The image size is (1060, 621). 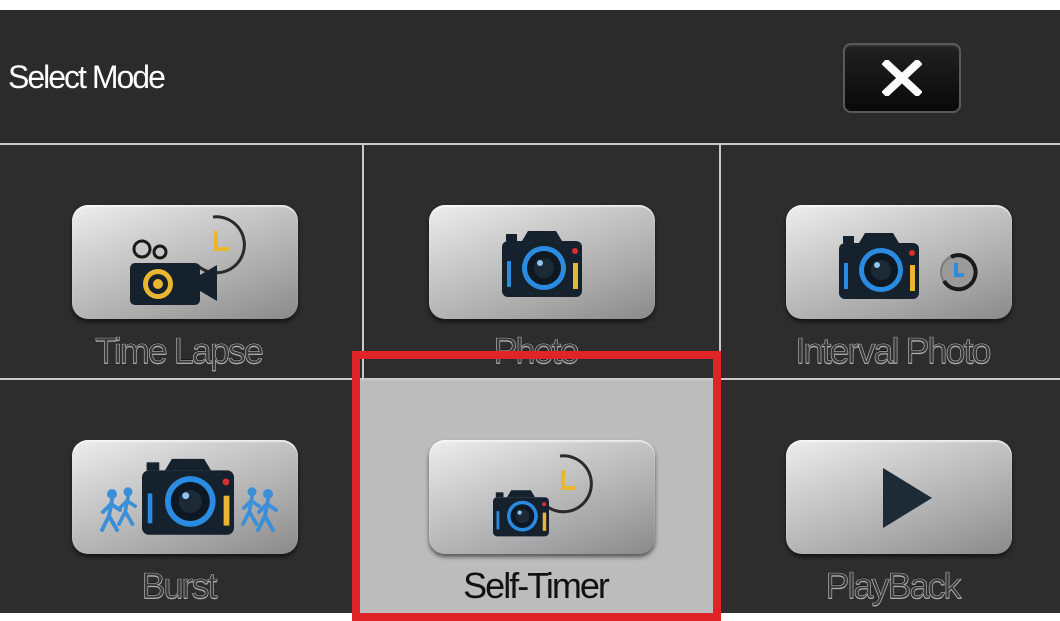 I want to click on mode-time-lapse: Time Lapse, so click(x=178, y=262).